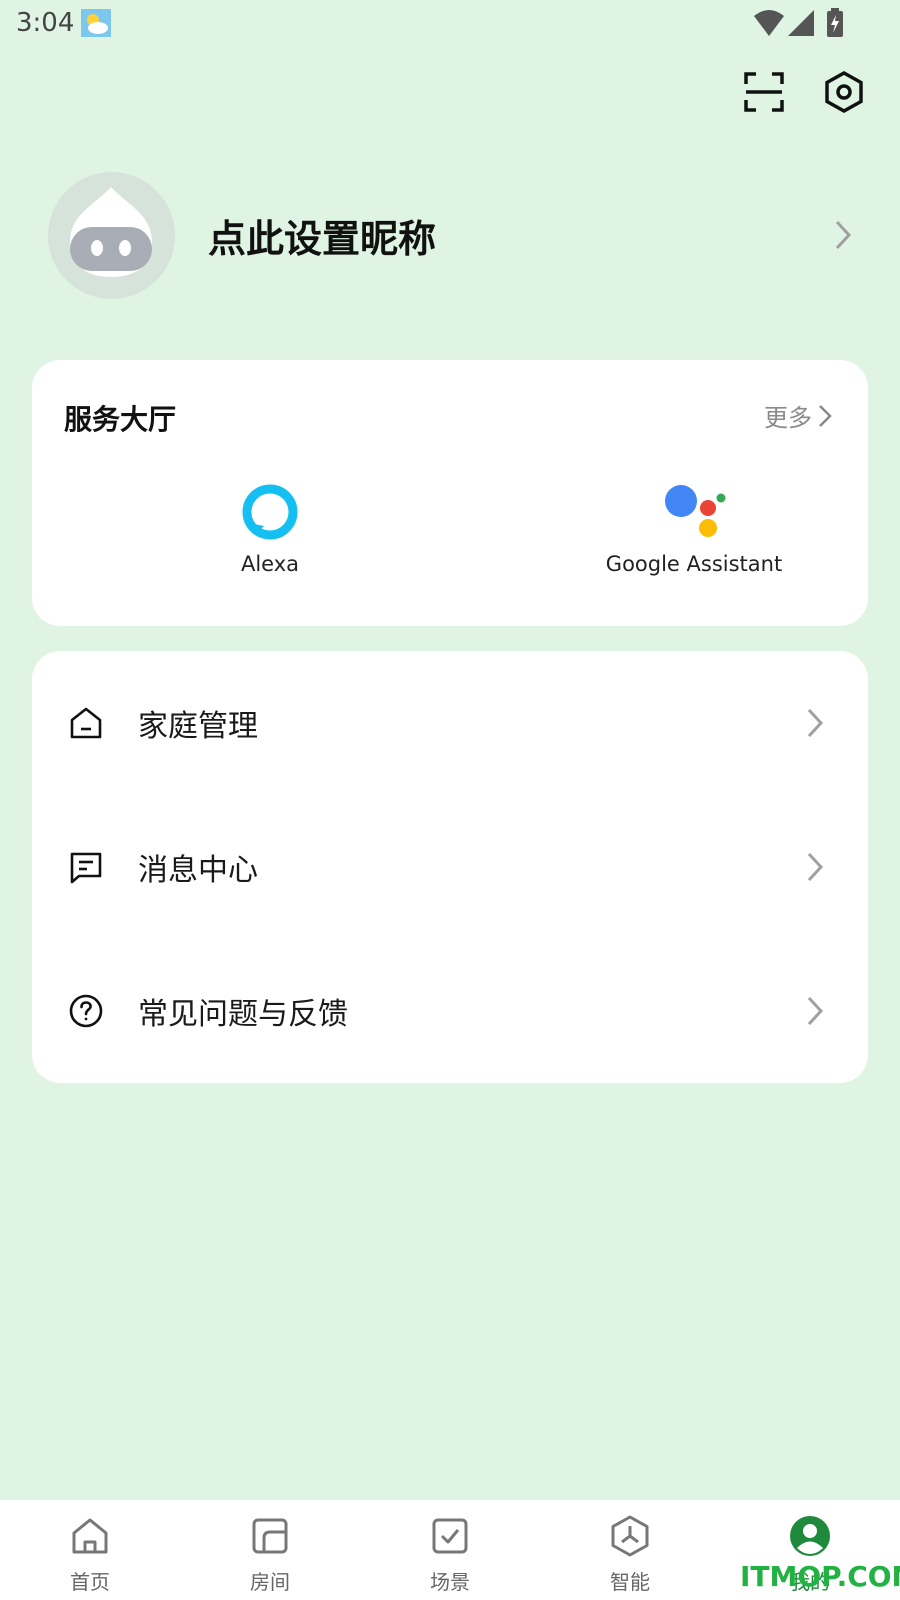 This screenshot has width=900, height=1600. Describe the element at coordinates (198, 726) in the screenshot. I see `menu-item-label: 家庭管理` at that location.